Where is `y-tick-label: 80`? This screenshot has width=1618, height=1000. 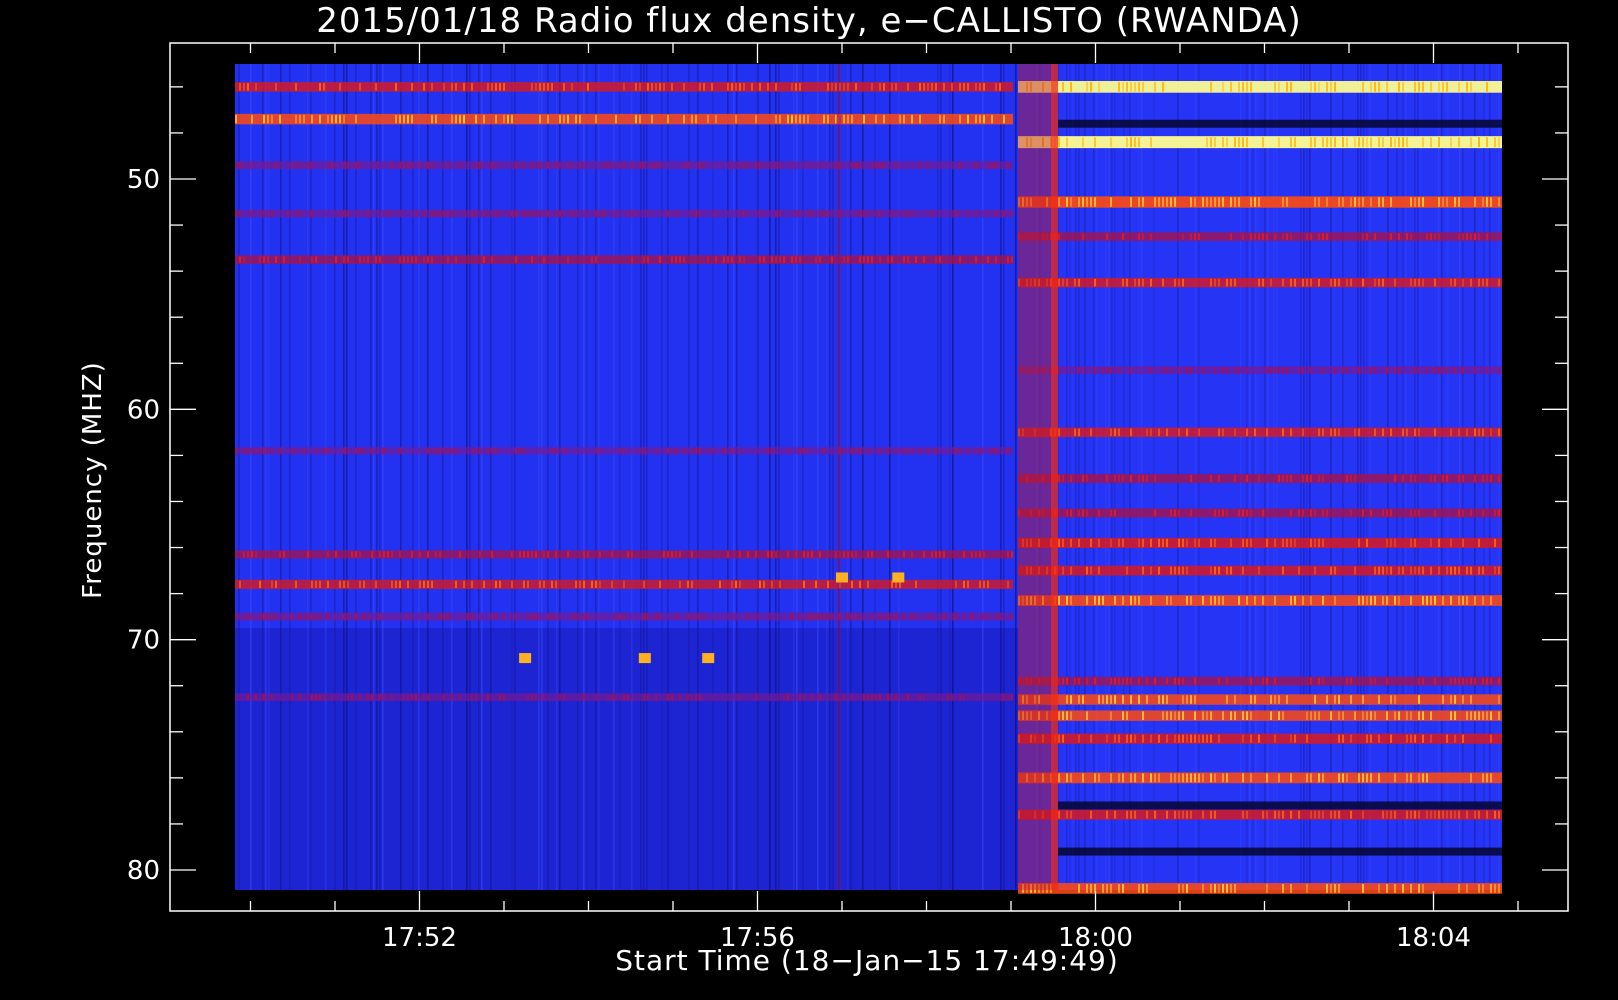 y-tick-label: 80 is located at coordinates (143, 871).